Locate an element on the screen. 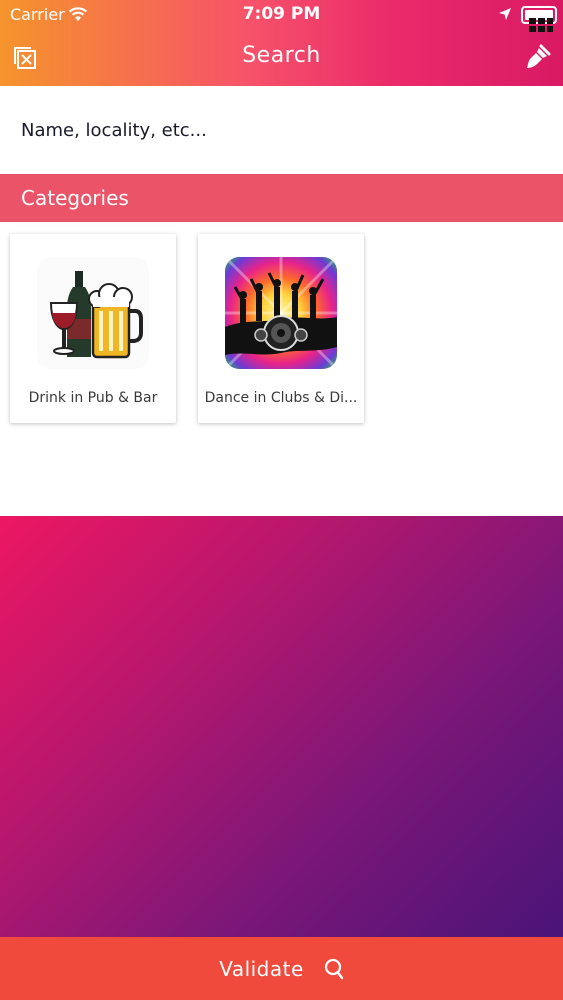 The height and width of the screenshot is (1000, 563). drinks-icon is located at coordinates (93, 313).